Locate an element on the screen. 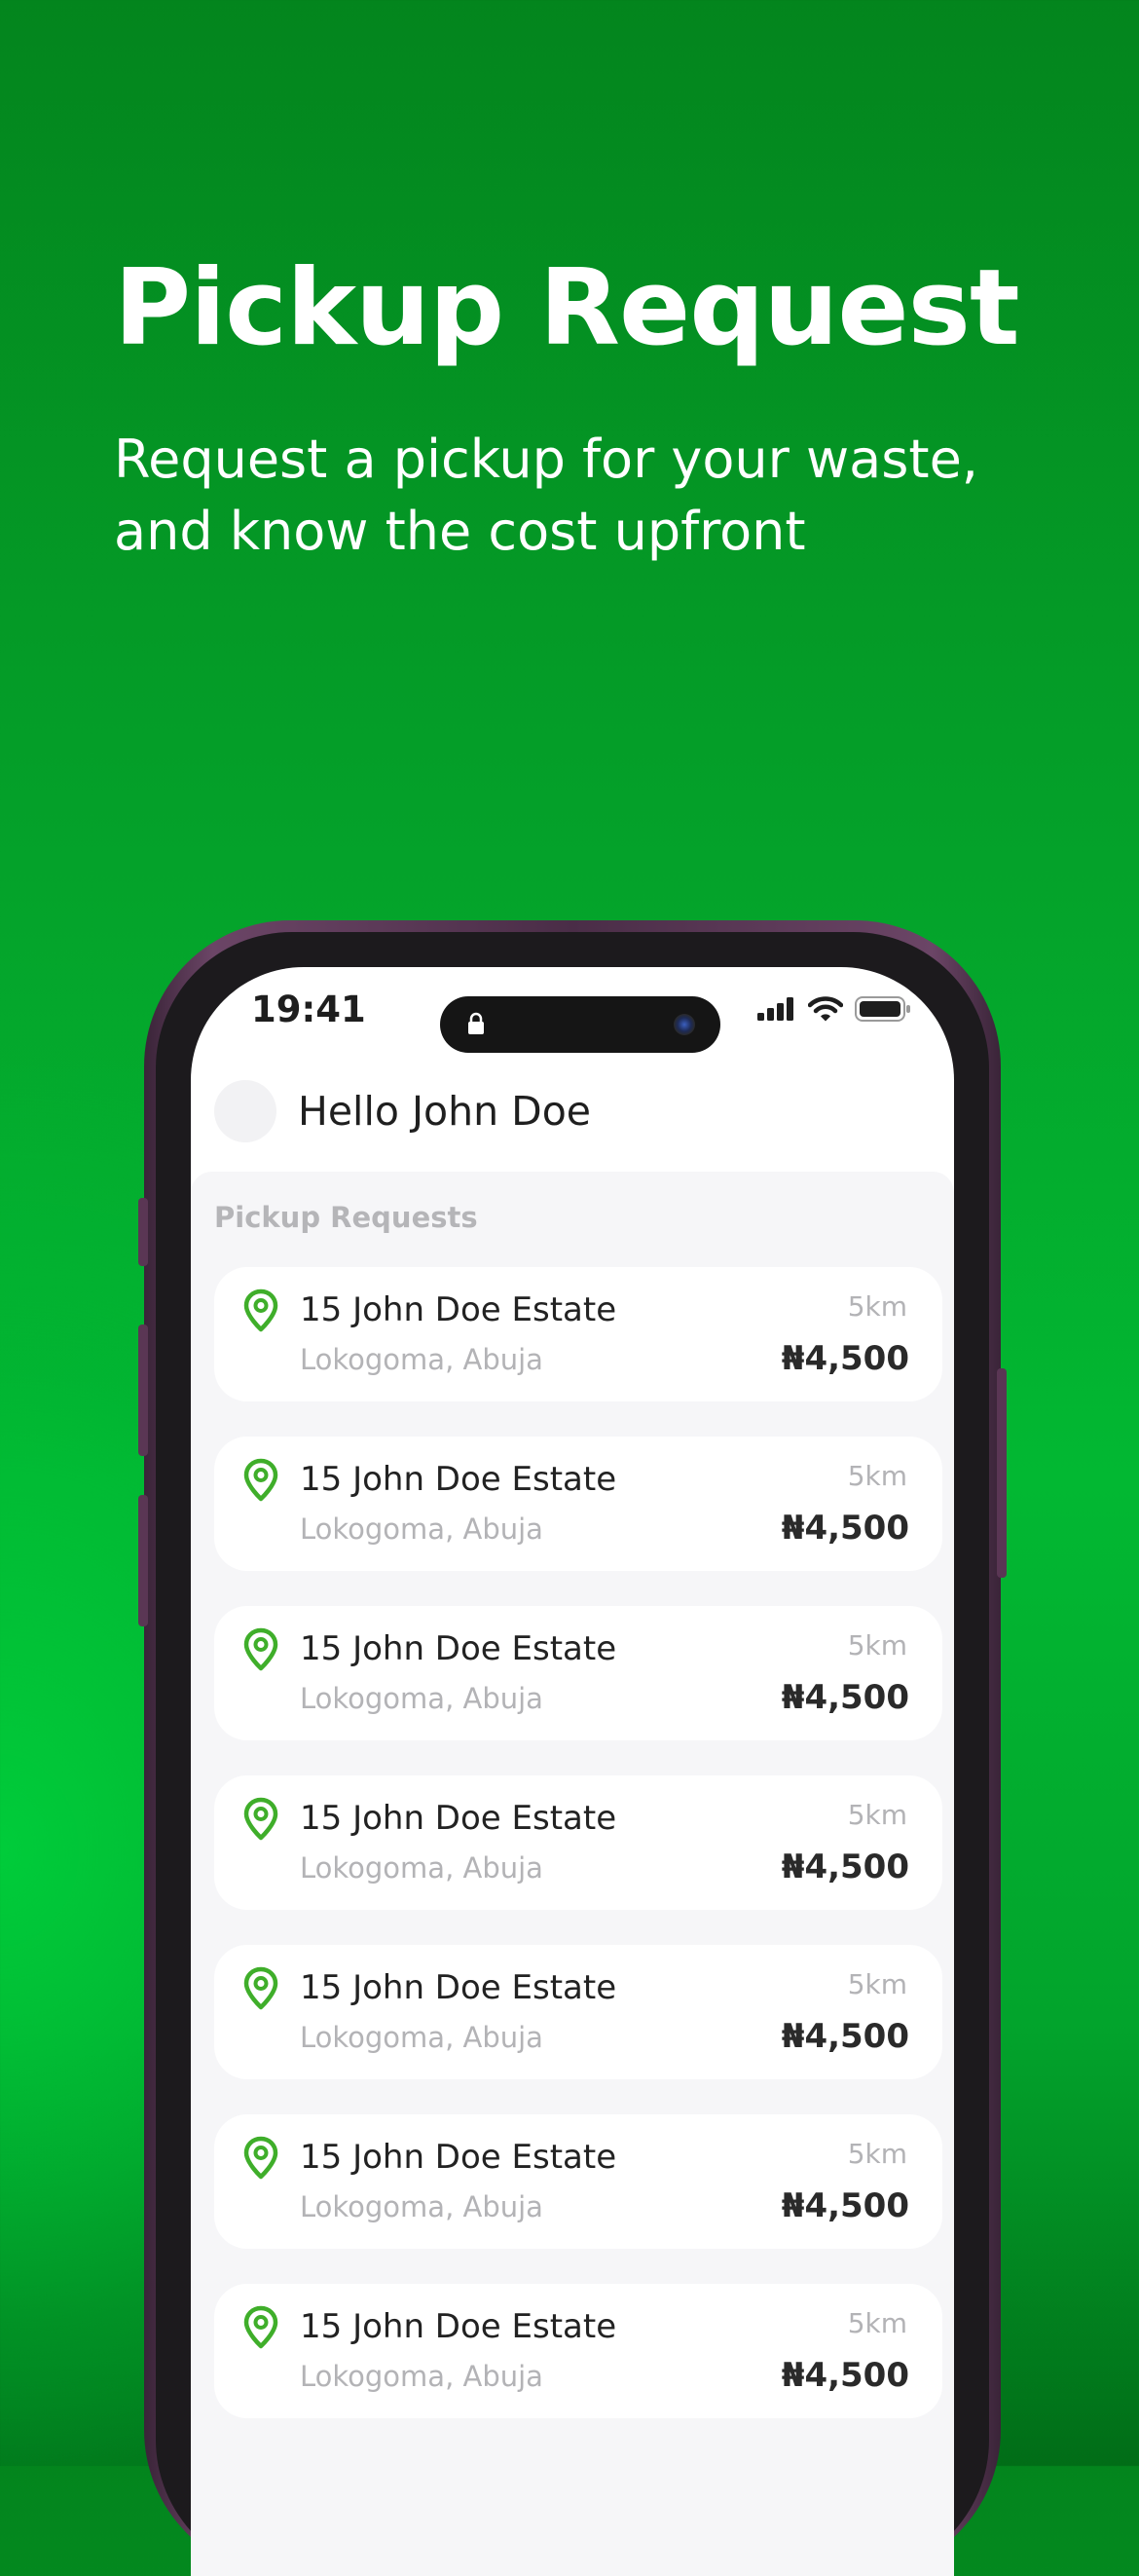 The image size is (1139, 2576). greeting-text: Hello John Doe is located at coordinates (445, 1111).